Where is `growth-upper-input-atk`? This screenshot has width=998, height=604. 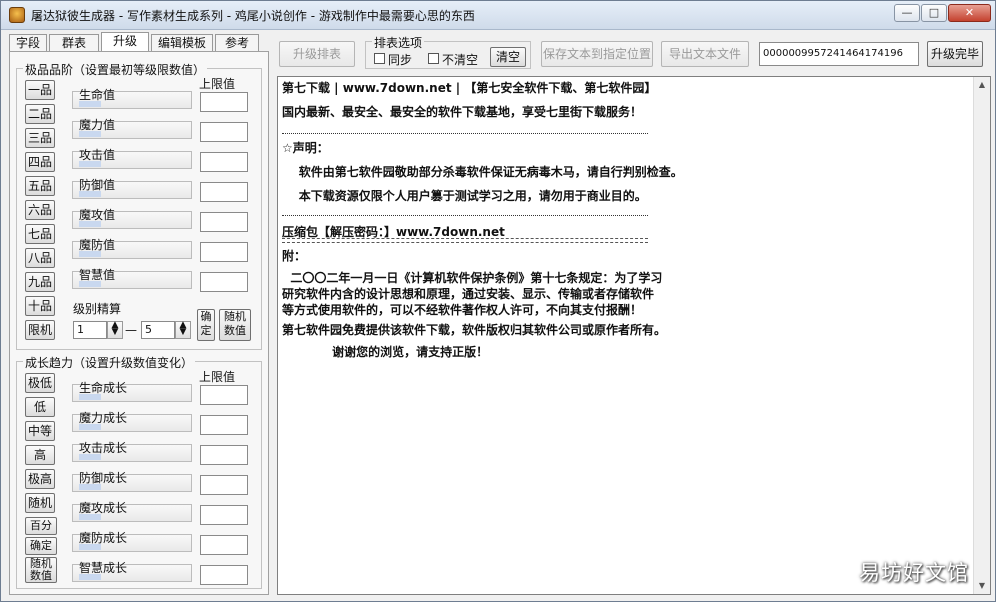
growth-upper-input-atk is located at coordinates (224, 455).